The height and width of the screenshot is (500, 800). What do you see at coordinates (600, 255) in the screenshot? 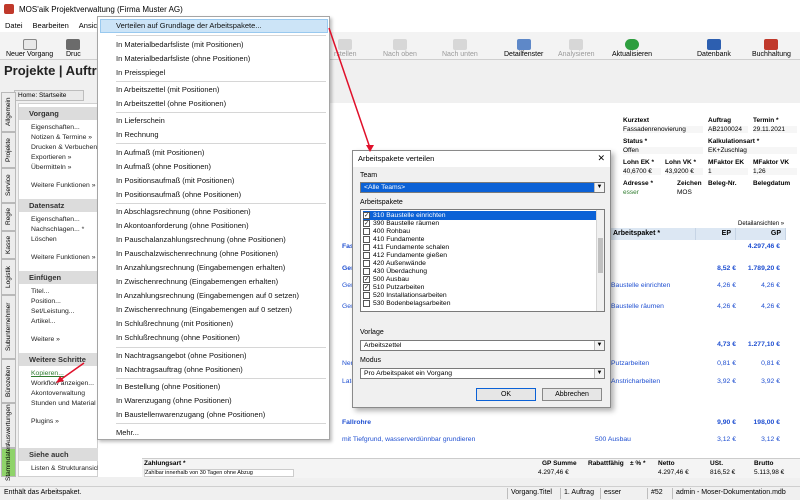
I see `scrollbar-thumb` at bounding box center [600, 255].